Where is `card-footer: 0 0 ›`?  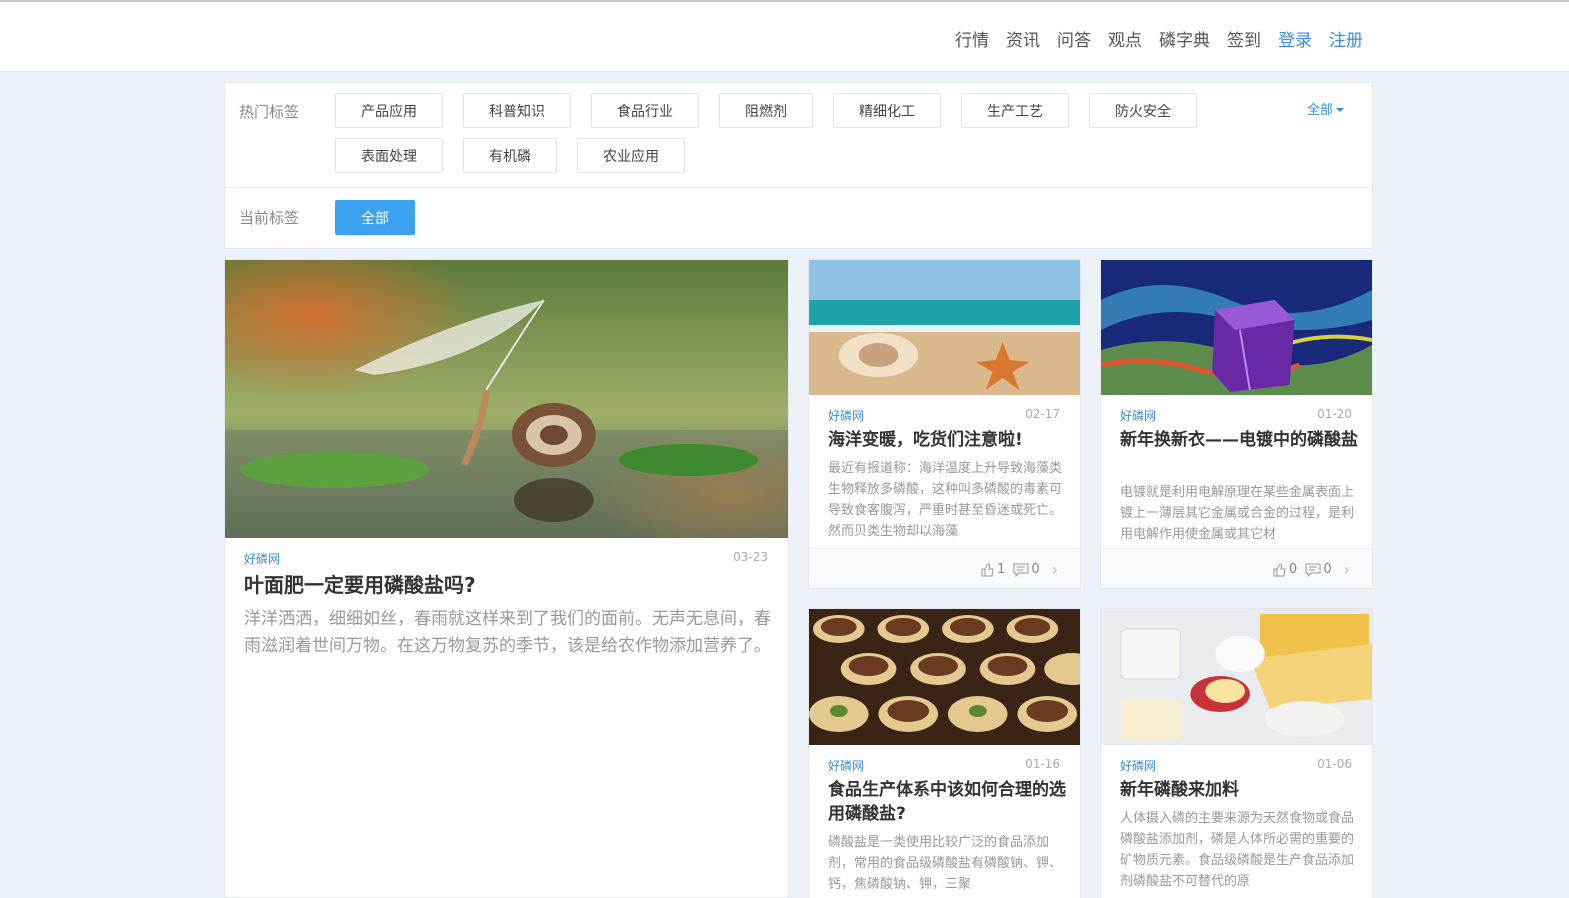 card-footer: 0 0 › is located at coordinates (1236, 568).